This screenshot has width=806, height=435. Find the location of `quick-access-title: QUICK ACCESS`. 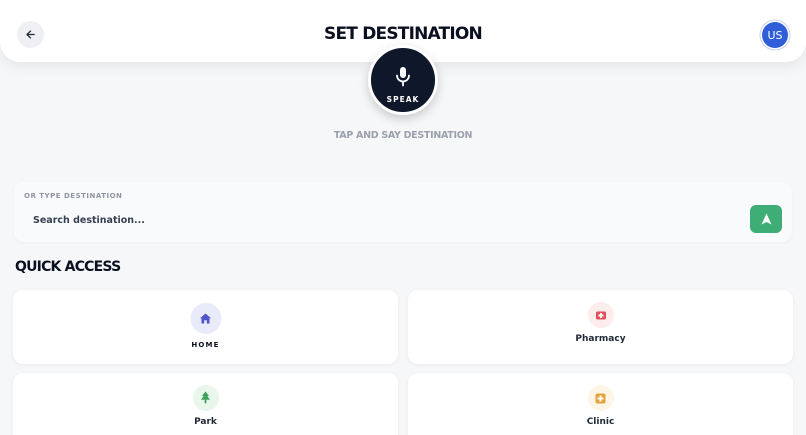

quick-access-title: QUICK ACCESS is located at coordinates (68, 267).